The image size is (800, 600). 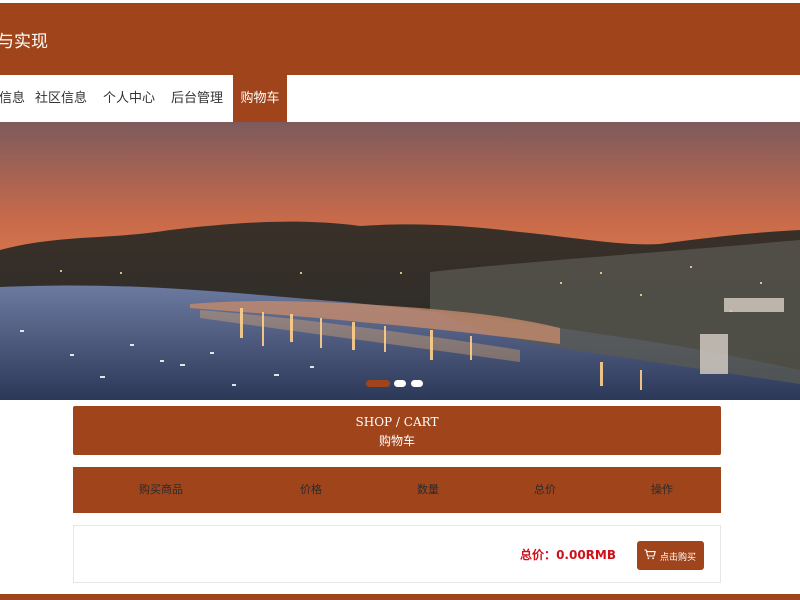 I want to click on column-header-product: 购买商品, so click(x=161, y=489).